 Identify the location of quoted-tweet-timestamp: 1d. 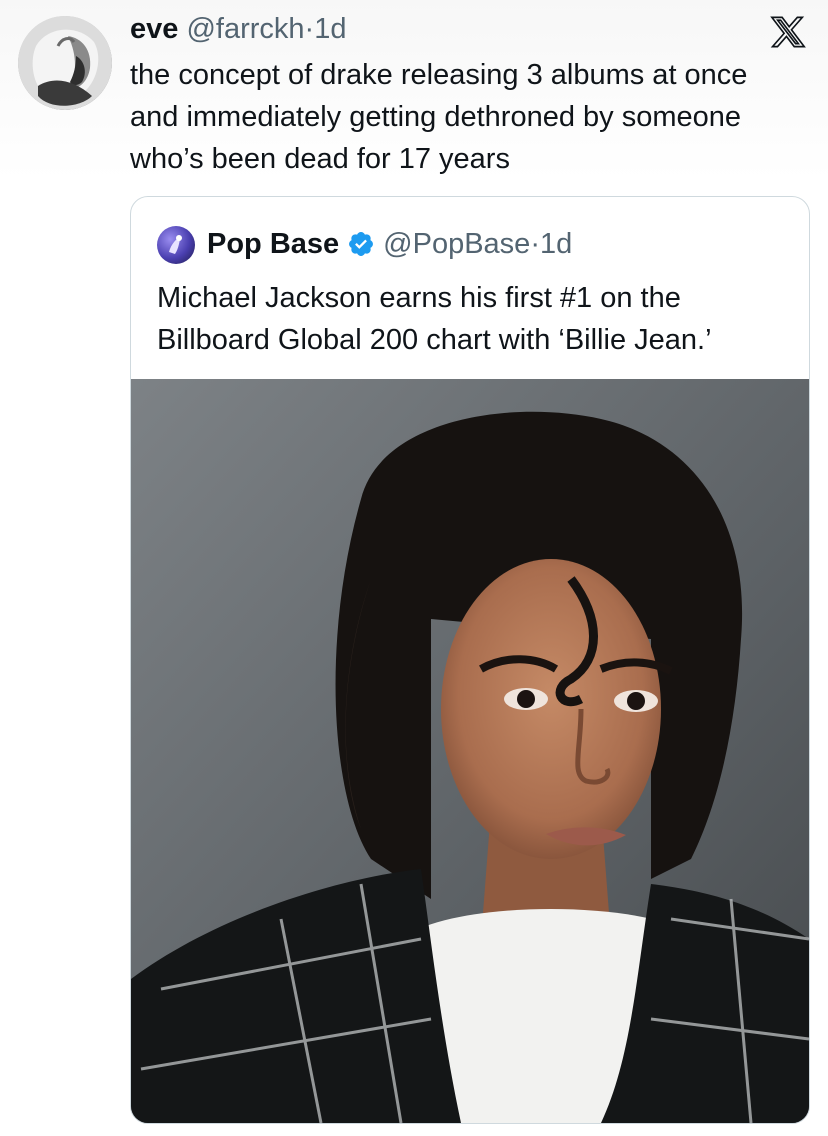
(556, 244).